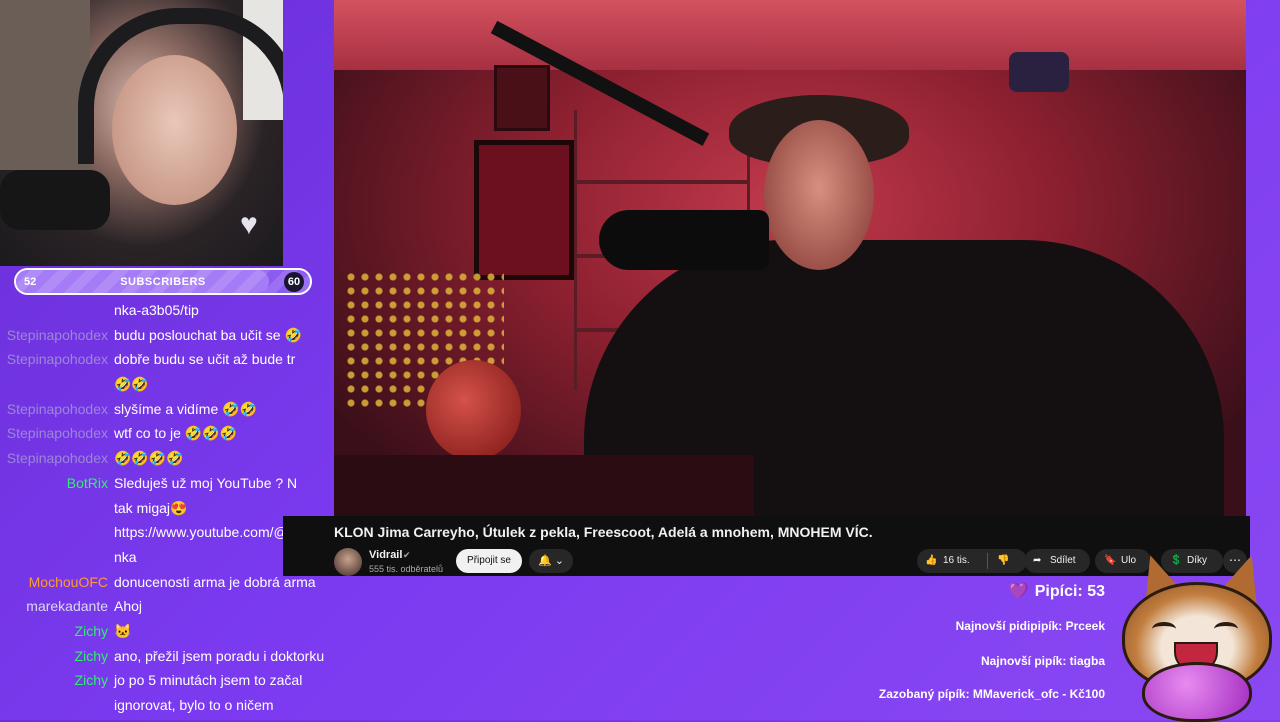 This screenshot has width=1280, height=722. I want to click on chat-message: marekadante Ahoj, so click(165, 608).